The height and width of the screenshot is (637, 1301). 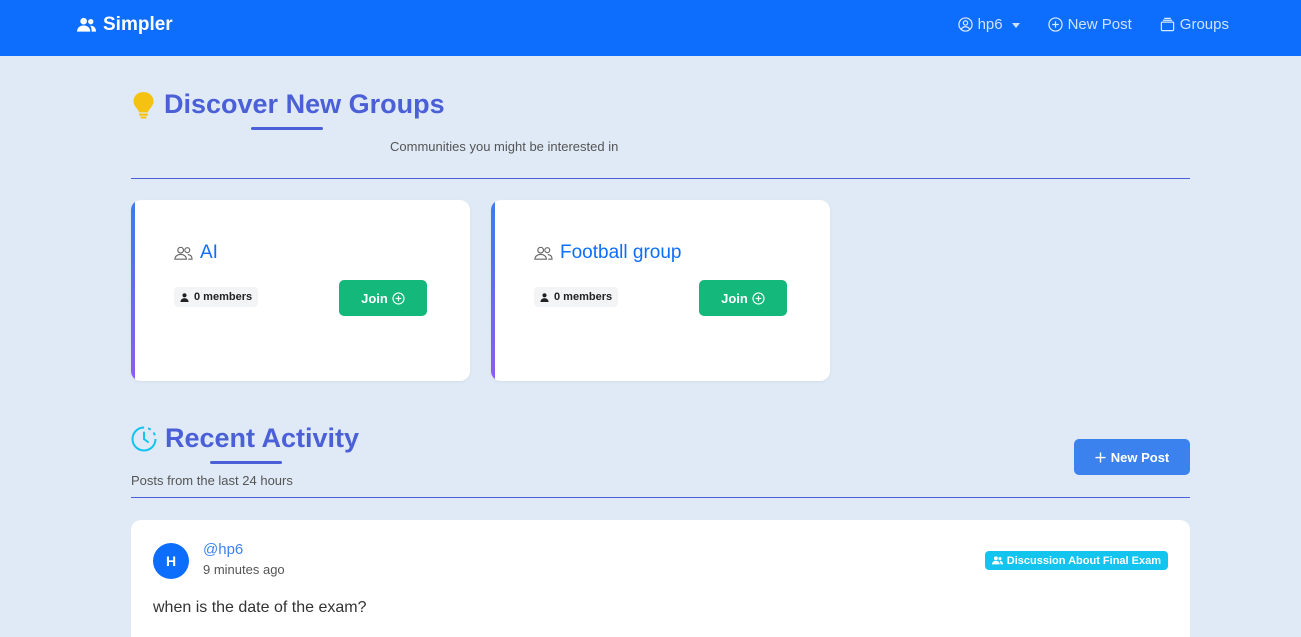 I want to click on nav-new-post-label: New Post, so click(x=1099, y=24).